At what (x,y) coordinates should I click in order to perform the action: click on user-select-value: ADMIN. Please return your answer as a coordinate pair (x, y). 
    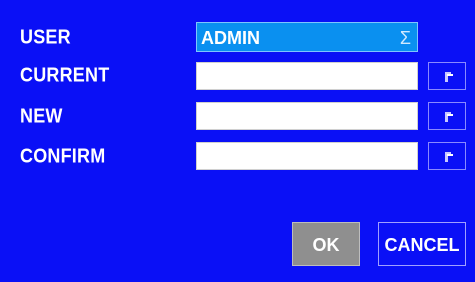
    Looking at the image, I should click on (230, 38).